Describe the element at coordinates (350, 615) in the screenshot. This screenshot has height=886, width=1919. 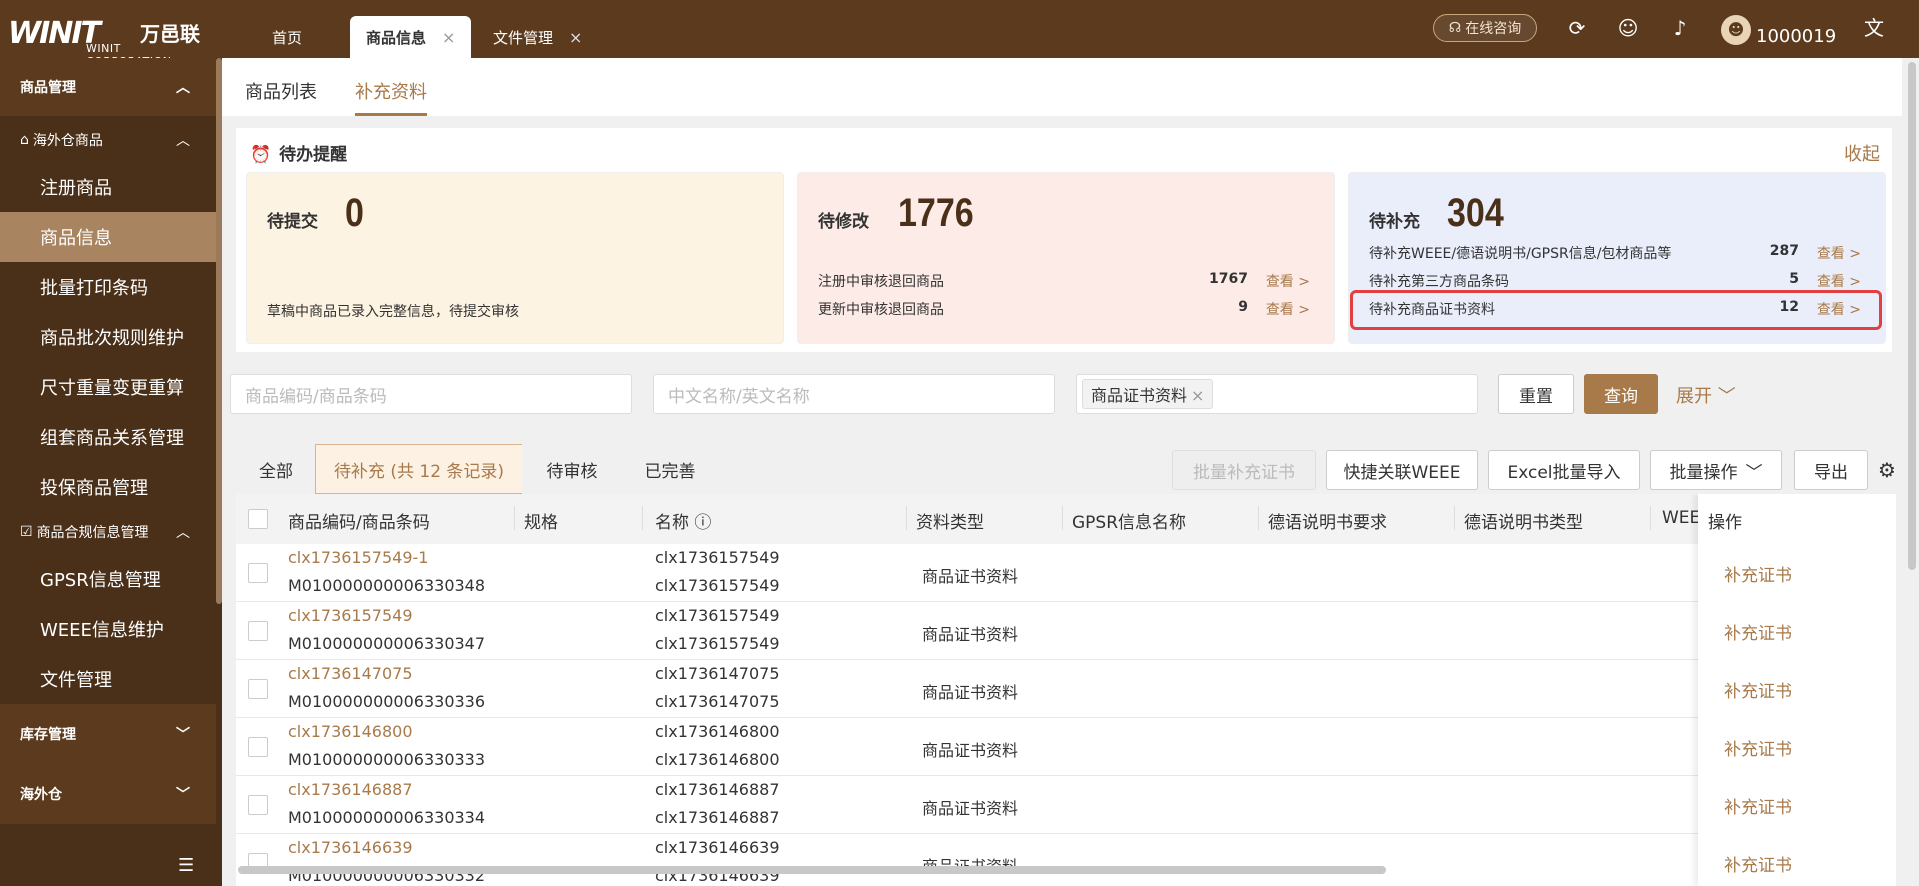
I see `product-code-link: clx1736157549` at that location.